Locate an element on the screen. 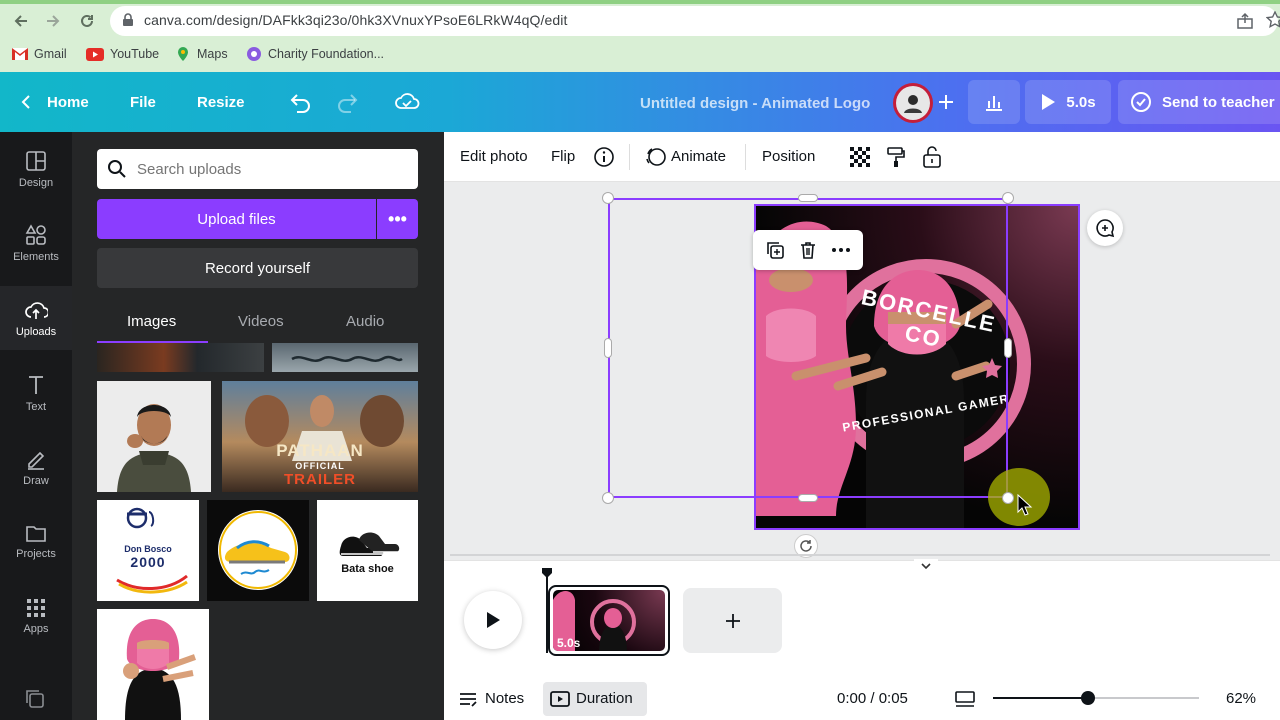  page-view-icon is located at coordinates (965, 699).